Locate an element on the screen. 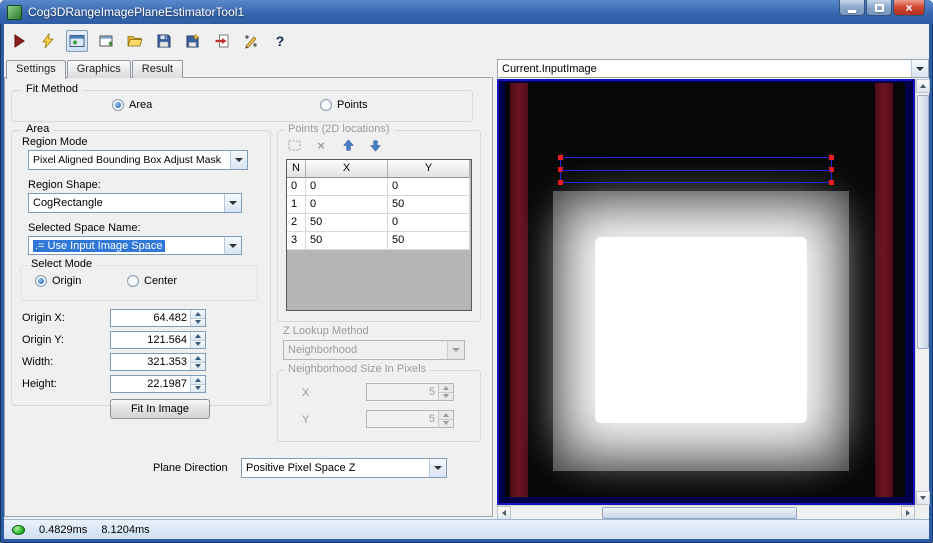 The image size is (933, 543). region-mode-value: Pixel Aligned Bounding Box Adjust Mask is located at coordinates (127, 160).